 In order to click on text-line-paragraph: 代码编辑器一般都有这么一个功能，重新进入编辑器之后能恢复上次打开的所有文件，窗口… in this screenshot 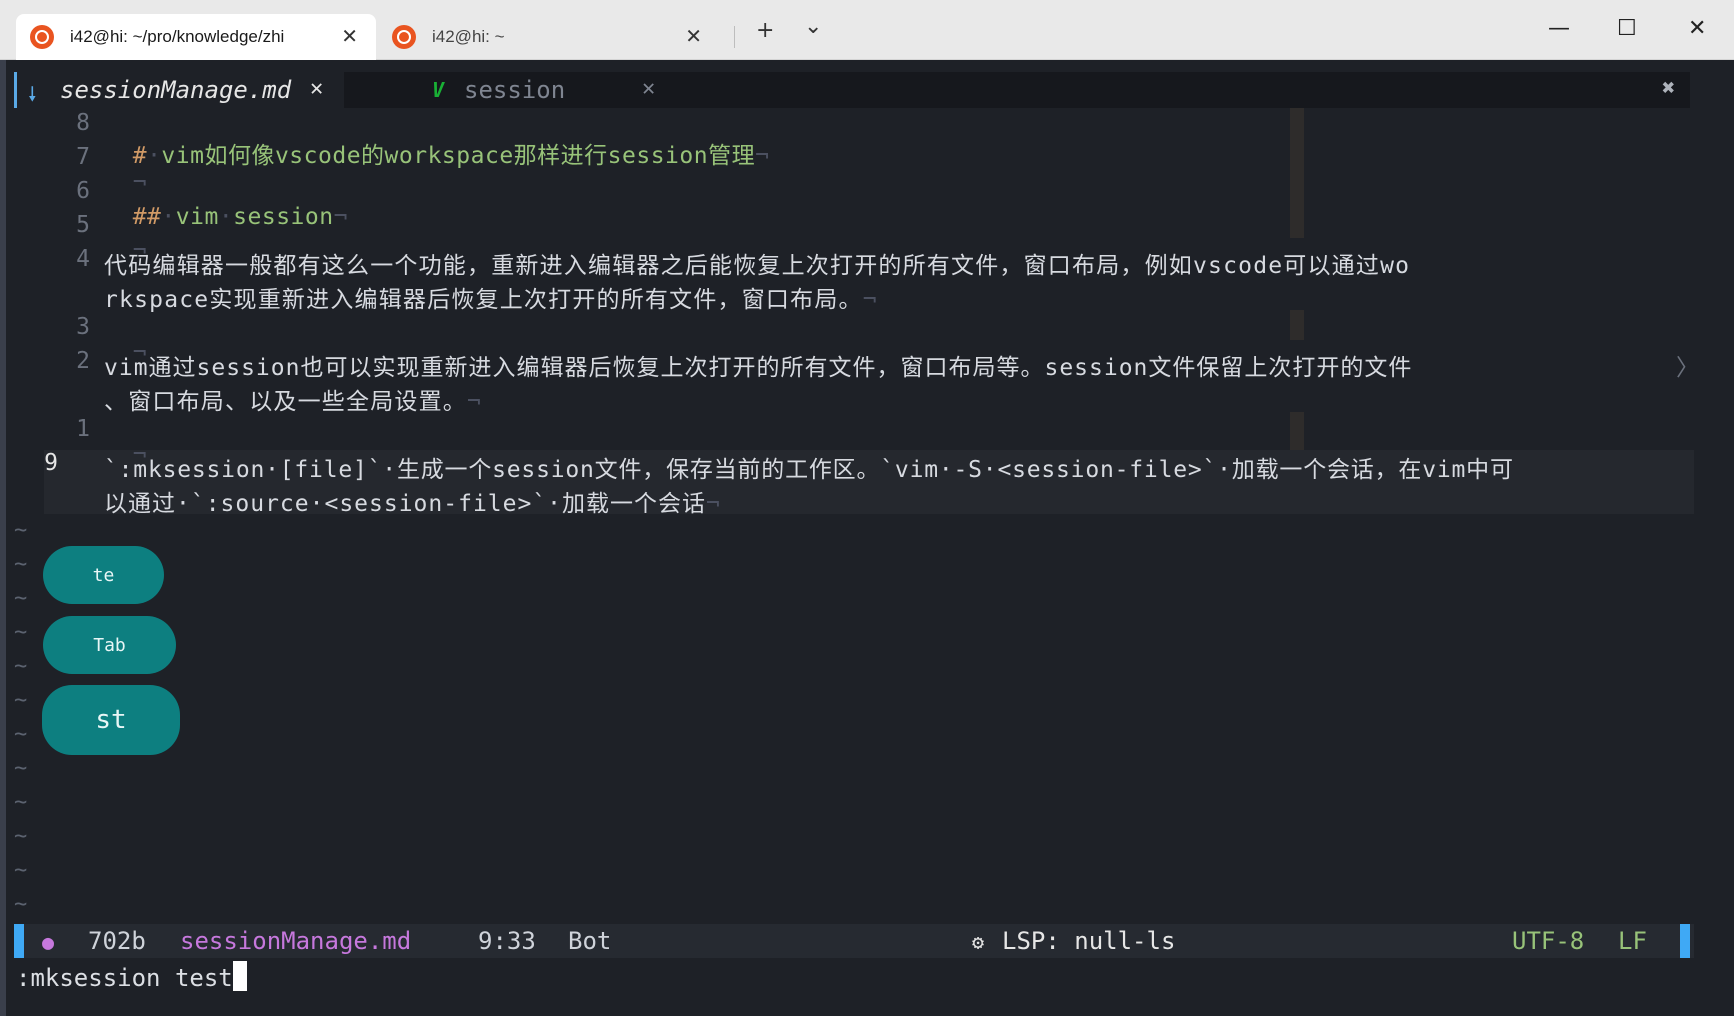, I will do `click(757, 263)`.